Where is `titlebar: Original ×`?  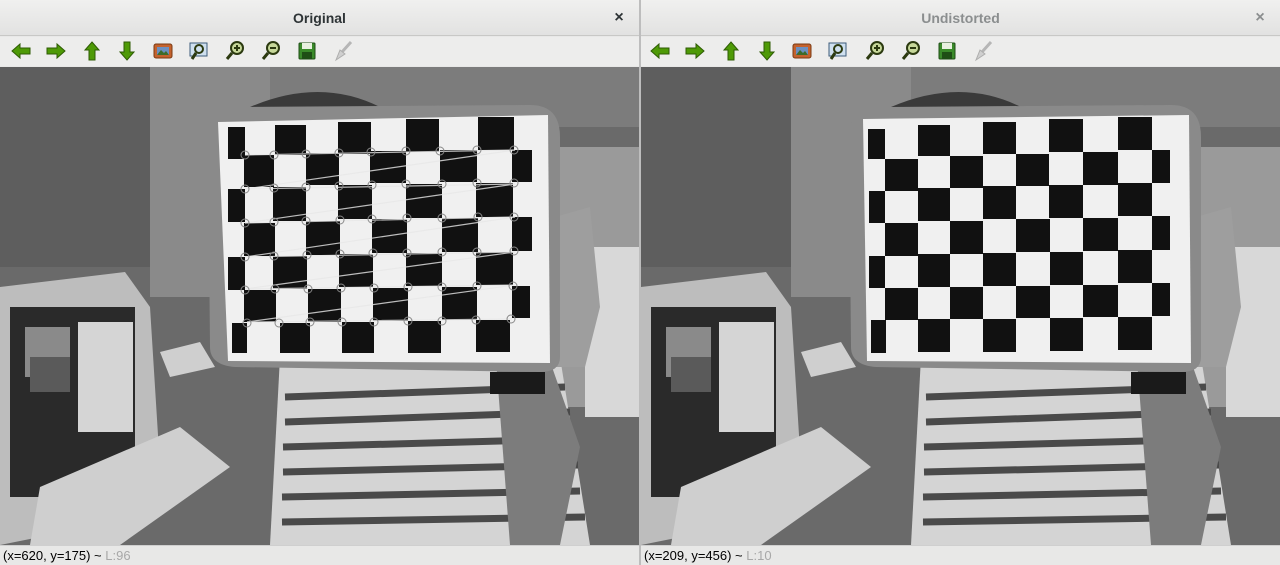
titlebar: Original × is located at coordinates (319, 18).